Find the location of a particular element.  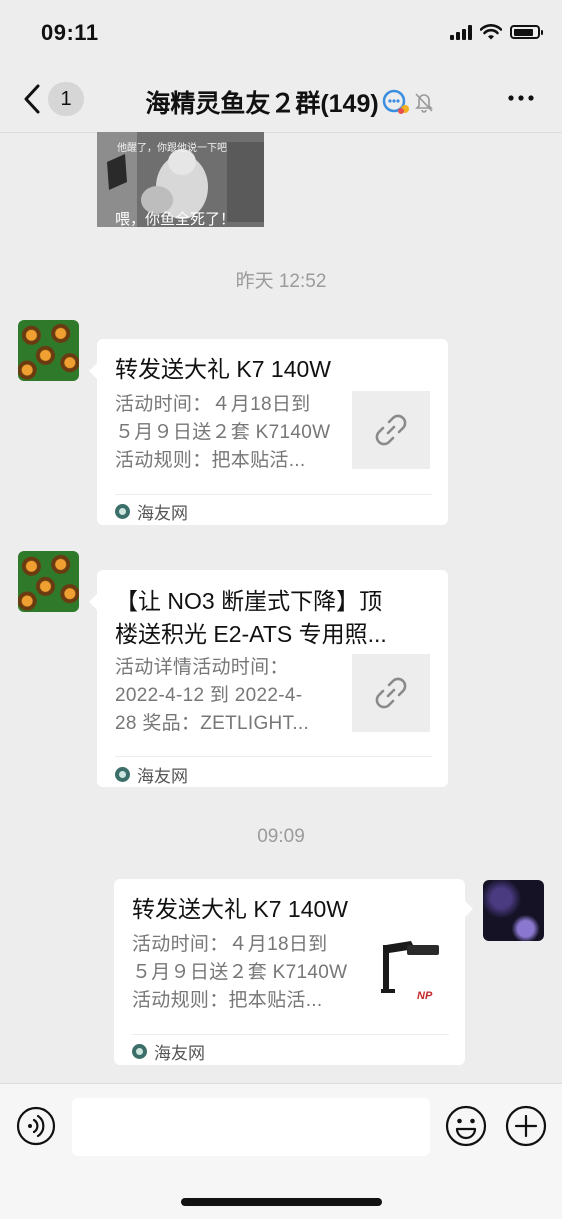

more-options-icon is located at coordinates (521, 98).